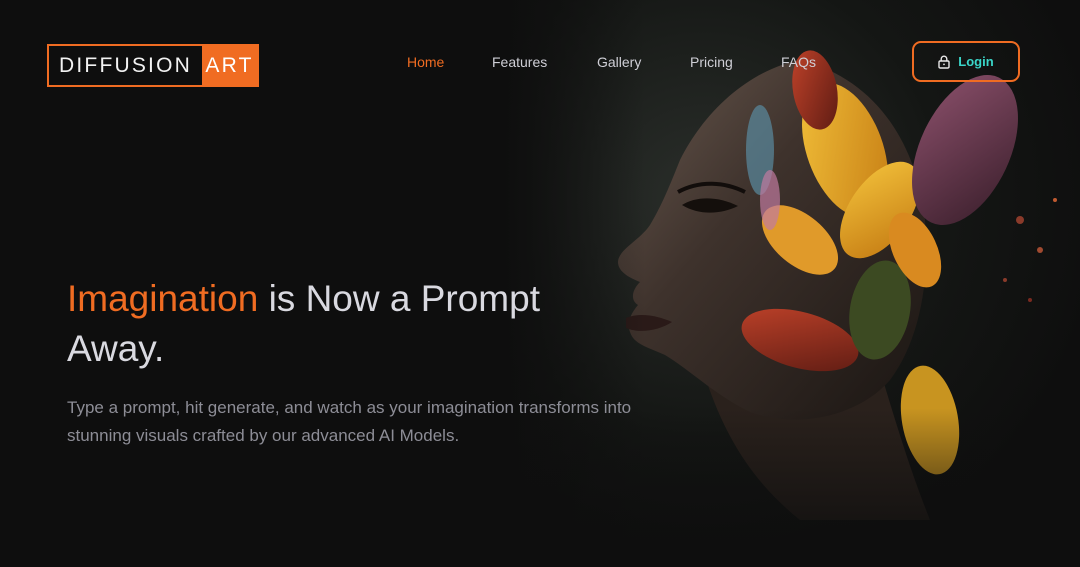 Image resolution: width=1080 pixels, height=567 pixels. I want to click on nav-item-pricing: Pricing, so click(711, 62).